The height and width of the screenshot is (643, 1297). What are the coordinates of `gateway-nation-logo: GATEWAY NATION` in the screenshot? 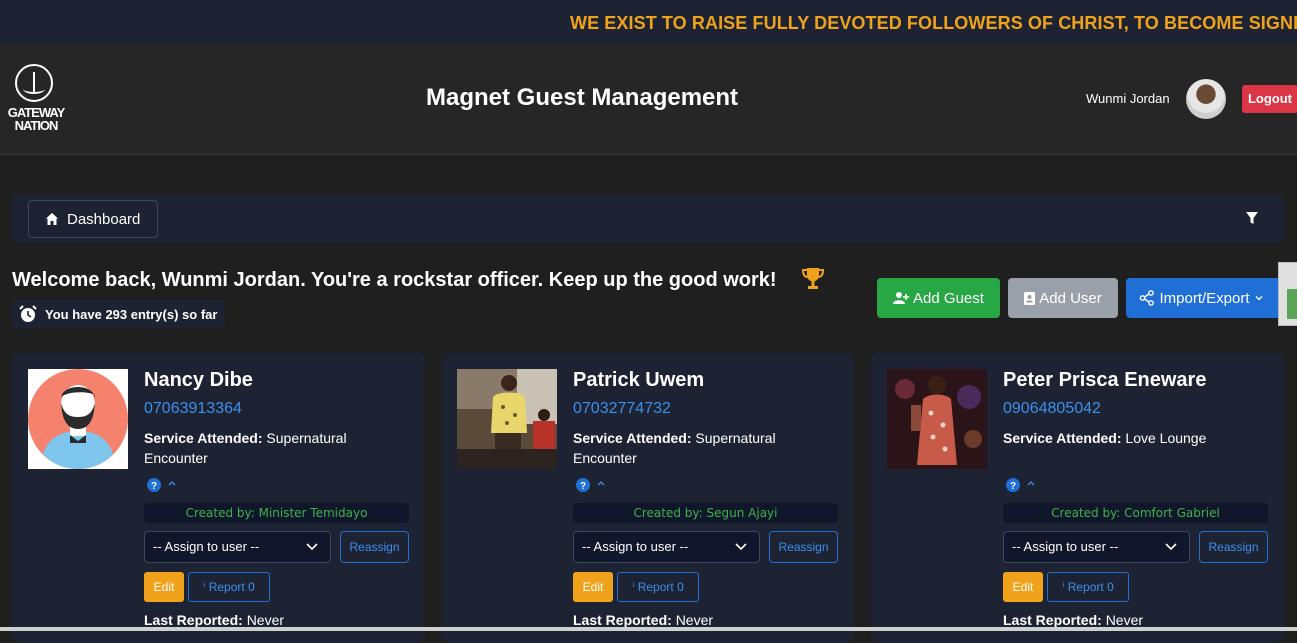 It's located at (36, 99).